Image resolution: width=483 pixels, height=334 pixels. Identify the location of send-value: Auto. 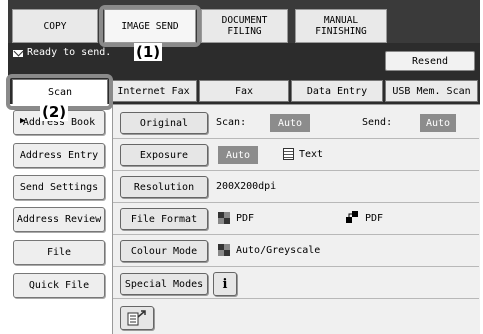
(438, 123).